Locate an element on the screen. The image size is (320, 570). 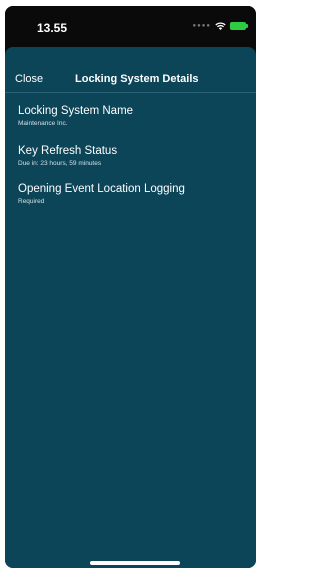
battery-charging-icon is located at coordinates (239, 26).